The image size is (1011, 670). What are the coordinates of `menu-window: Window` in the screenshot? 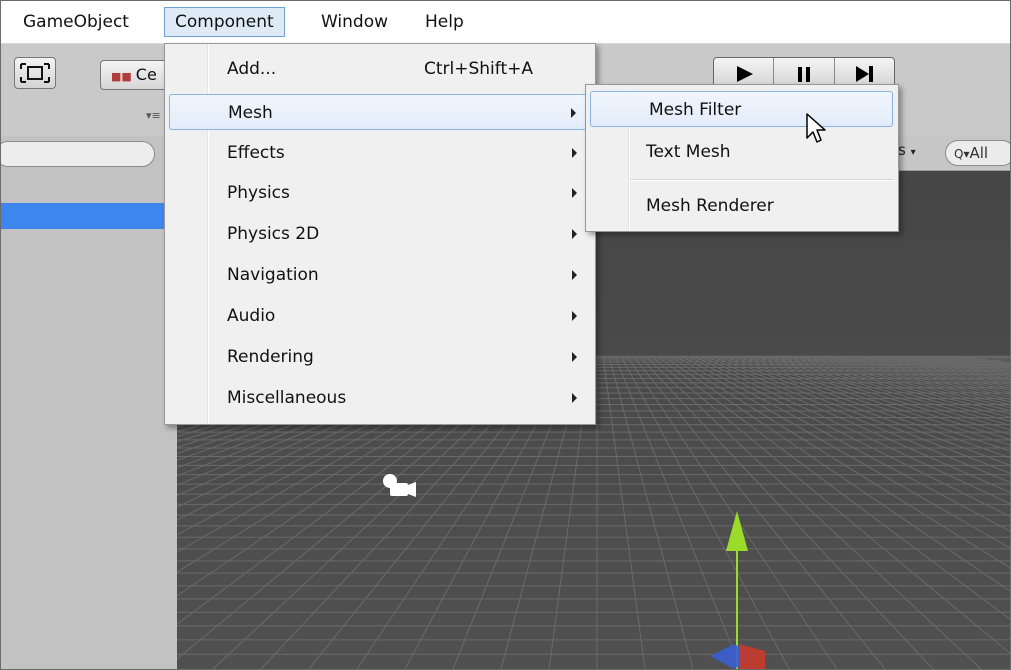 It's located at (354, 22).